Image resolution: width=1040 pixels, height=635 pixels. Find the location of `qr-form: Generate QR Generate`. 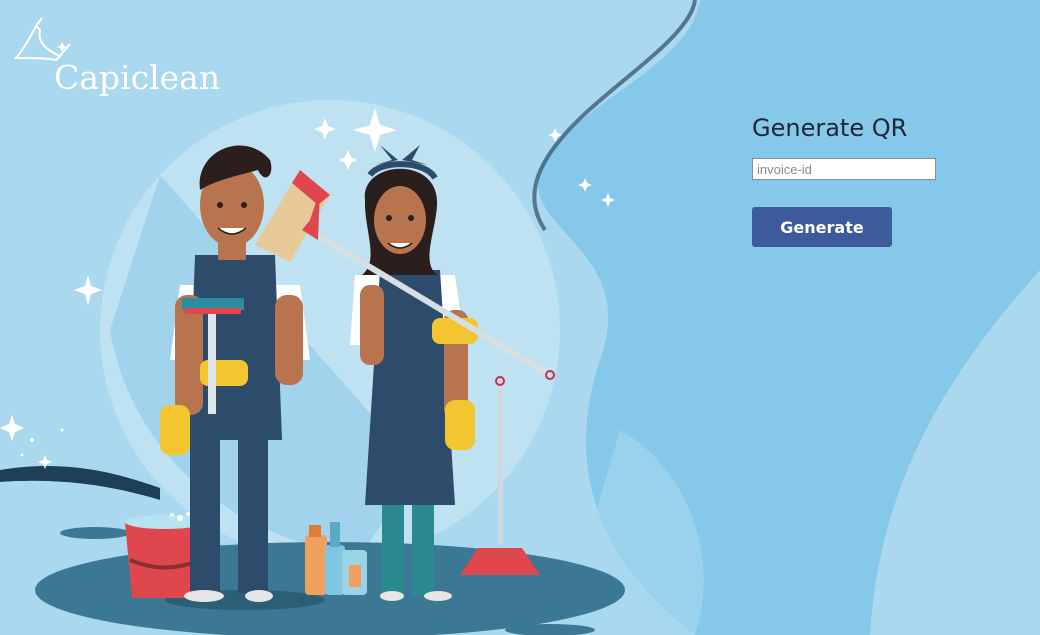

qr-form: Generate QR Generate is located at coordinates (872, 180).